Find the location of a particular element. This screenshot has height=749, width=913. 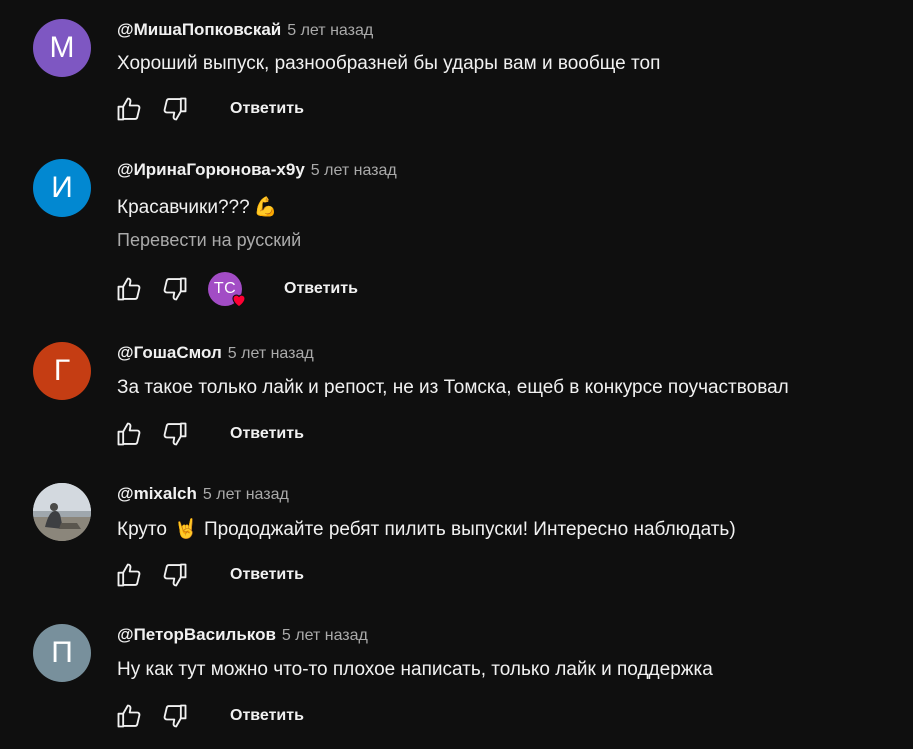

comment-actions: TC Ответить is located at coordinates (236, 290).